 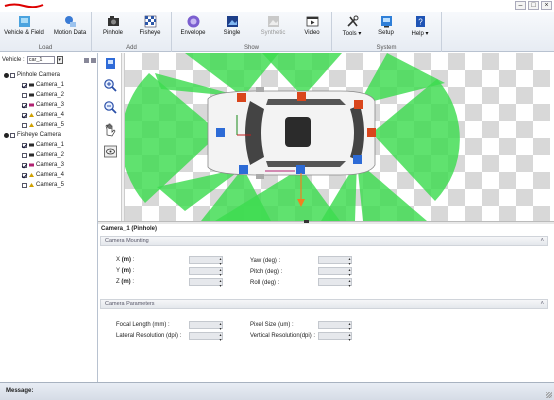 I want to click on zoom-out-icon, so click(x=110, y=107).